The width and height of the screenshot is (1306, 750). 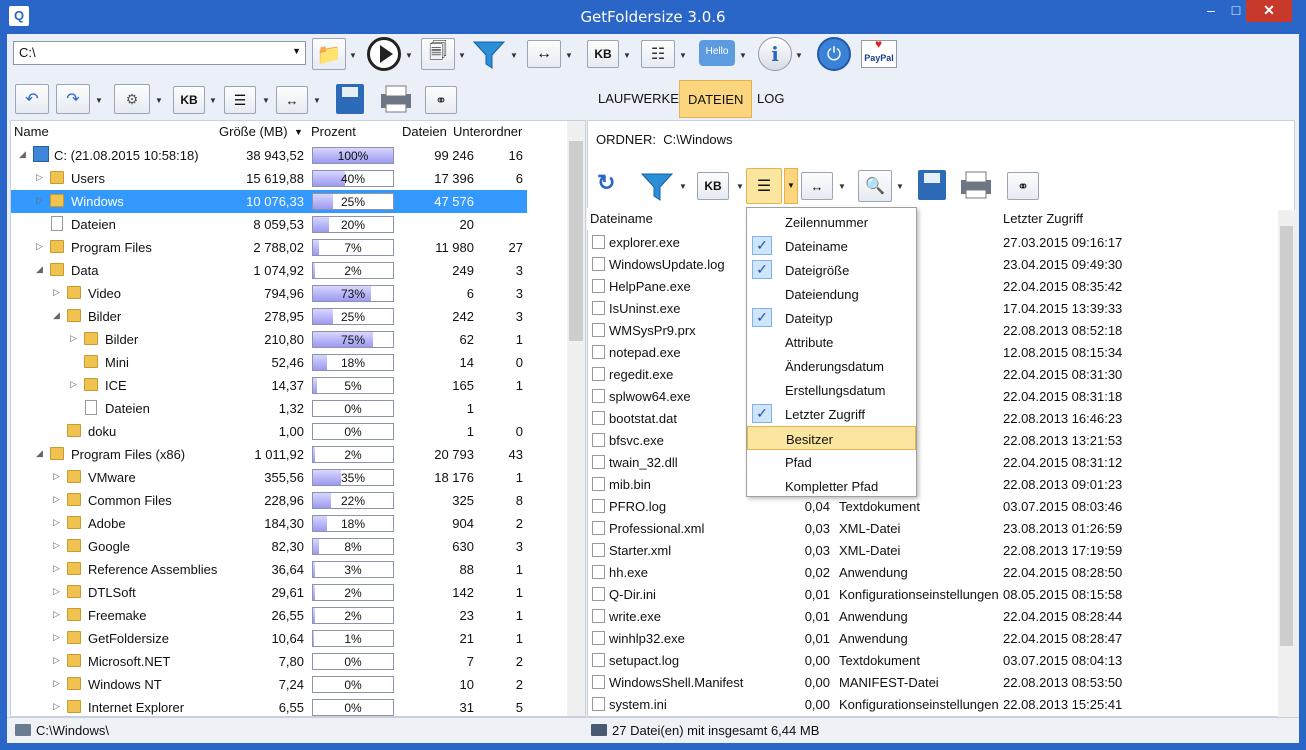 What do you see at coordinates (350, 99) in the screenshot?
I see `save-button` at bounding box center [350, 99].